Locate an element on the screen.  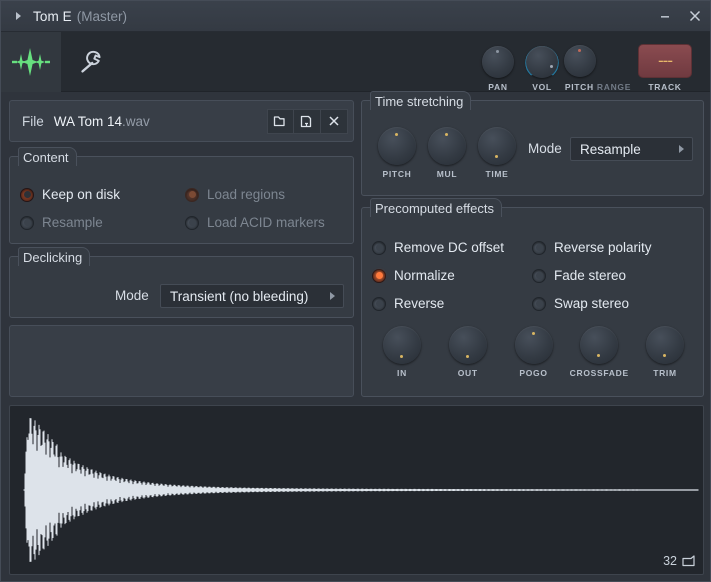
time-stretching-mode-value: Resample is located at coordinates (610, 149).